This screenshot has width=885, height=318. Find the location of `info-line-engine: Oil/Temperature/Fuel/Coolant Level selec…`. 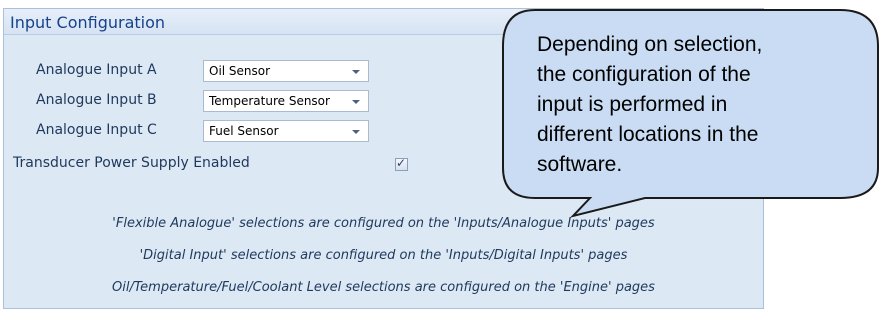

info-line-engine: Oil/Temperature/Fuel/Coolant Level selec… is located at coordinates (383, 287).